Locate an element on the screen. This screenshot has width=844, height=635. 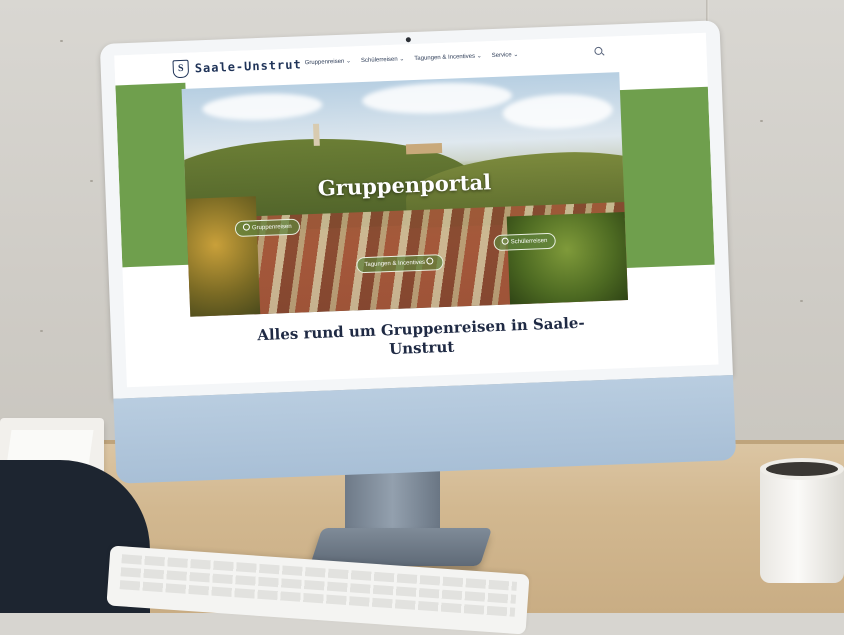
green-accent-left is located at coordinates (154, 175).